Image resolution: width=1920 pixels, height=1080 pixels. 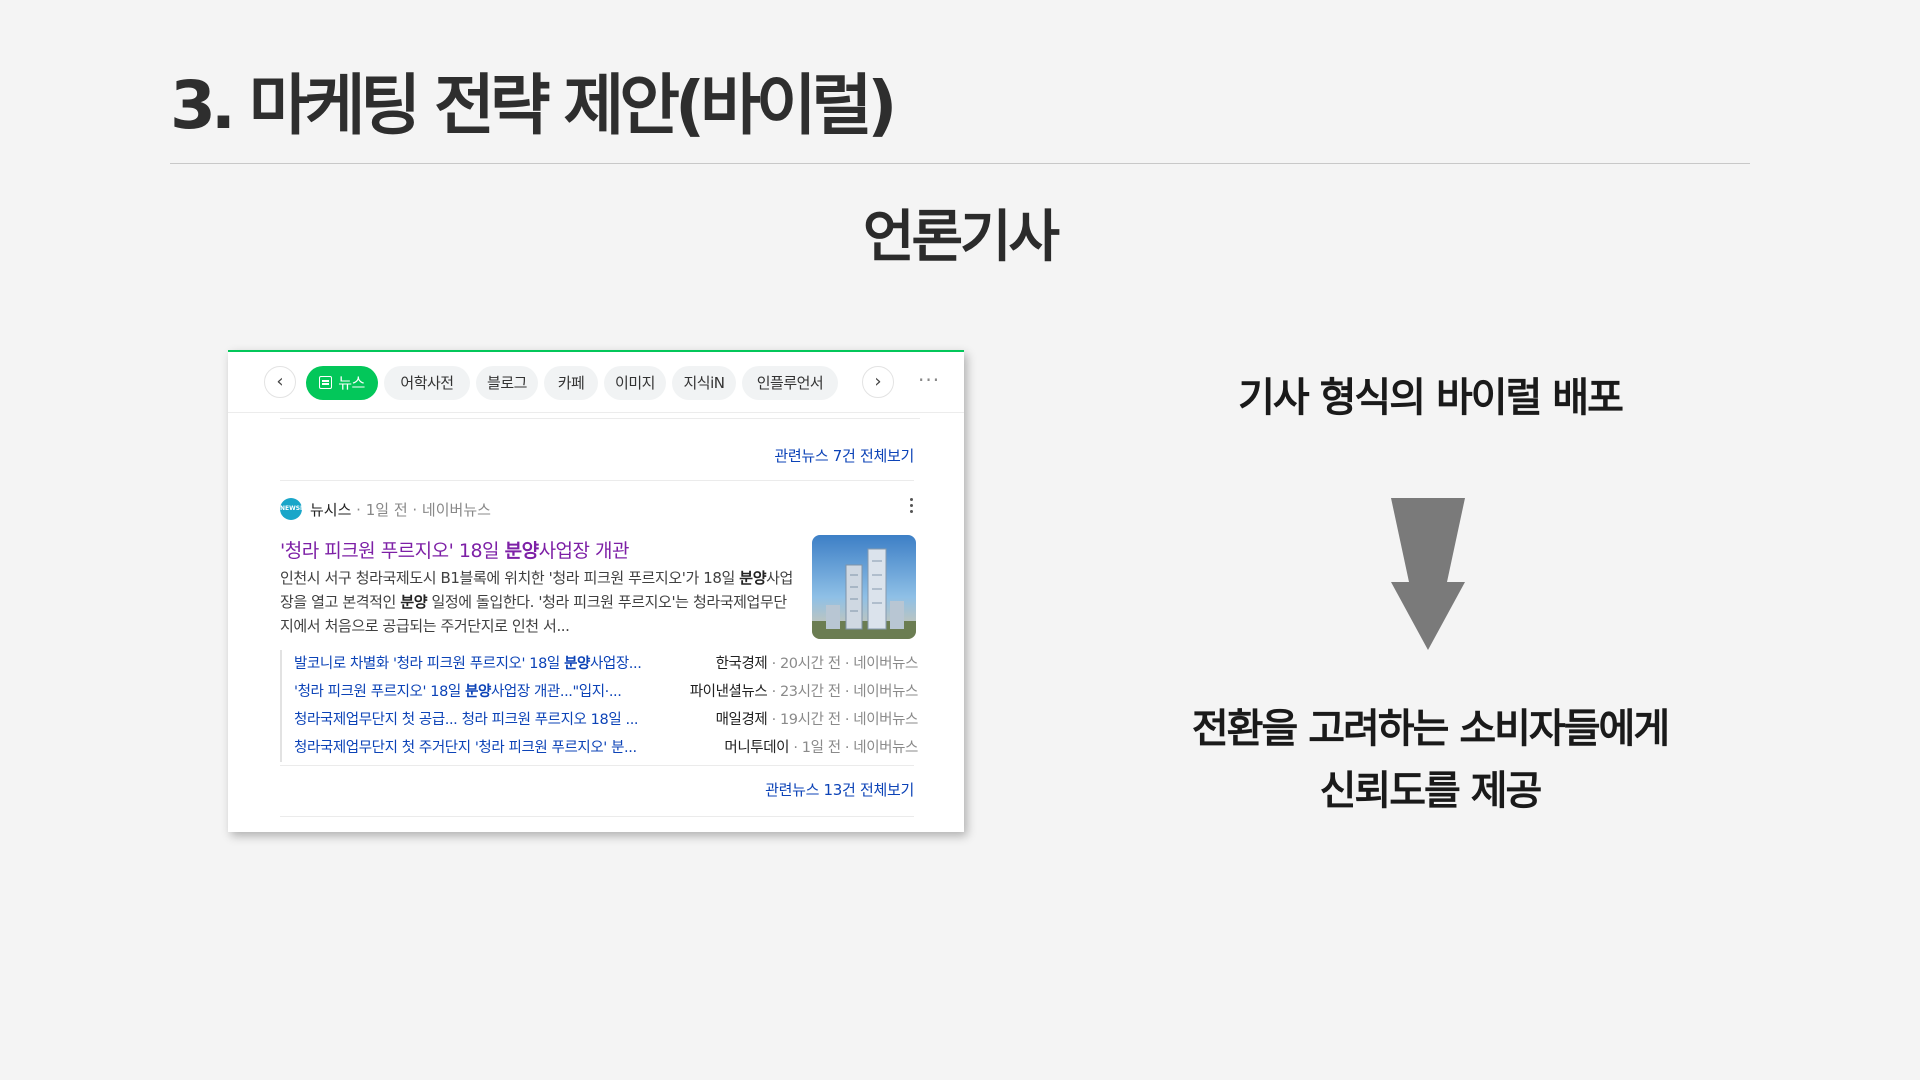 I want to click on chevron-left-icon: ‹, so click(x=280, y=382).